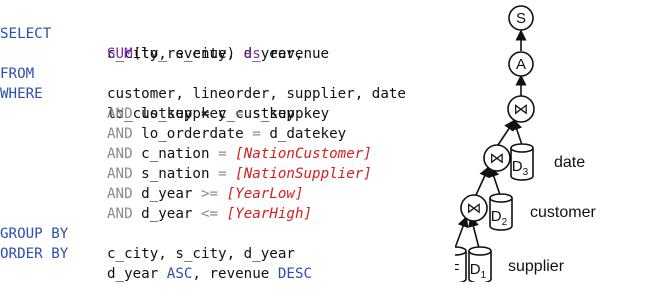 The image size is (646, 304). Describe the element at coordinates (265, 194) in the screenshot. I see `parameter-placeholder: [YearLow]` at that location.